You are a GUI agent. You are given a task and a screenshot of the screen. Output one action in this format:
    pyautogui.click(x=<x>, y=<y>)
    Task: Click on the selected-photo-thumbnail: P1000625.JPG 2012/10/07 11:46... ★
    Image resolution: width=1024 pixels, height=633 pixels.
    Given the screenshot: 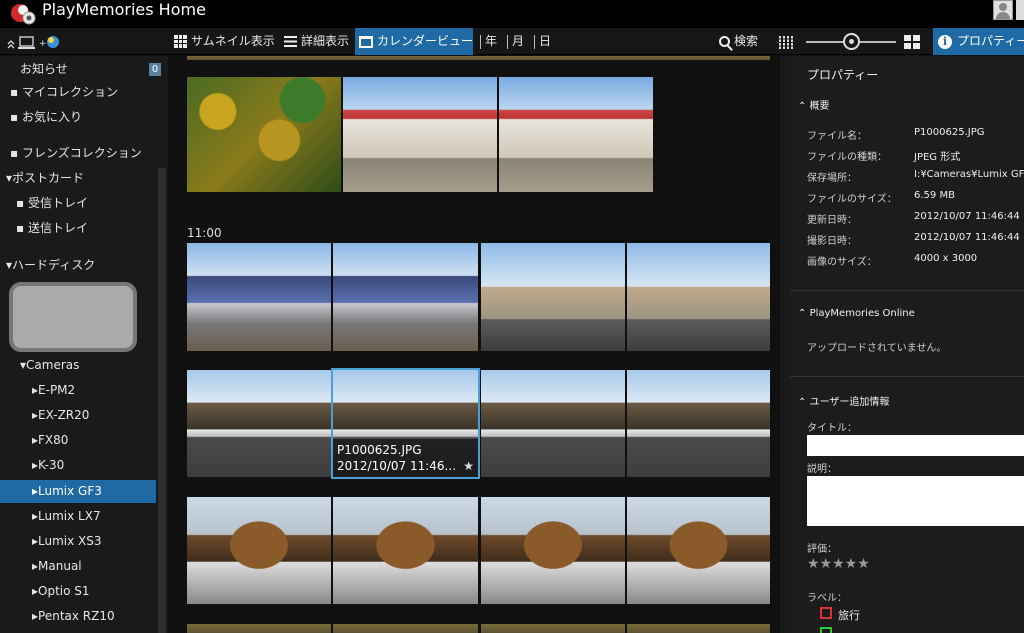 What is the action you would take?
    pyautogui.click(x=405, y=423)
    